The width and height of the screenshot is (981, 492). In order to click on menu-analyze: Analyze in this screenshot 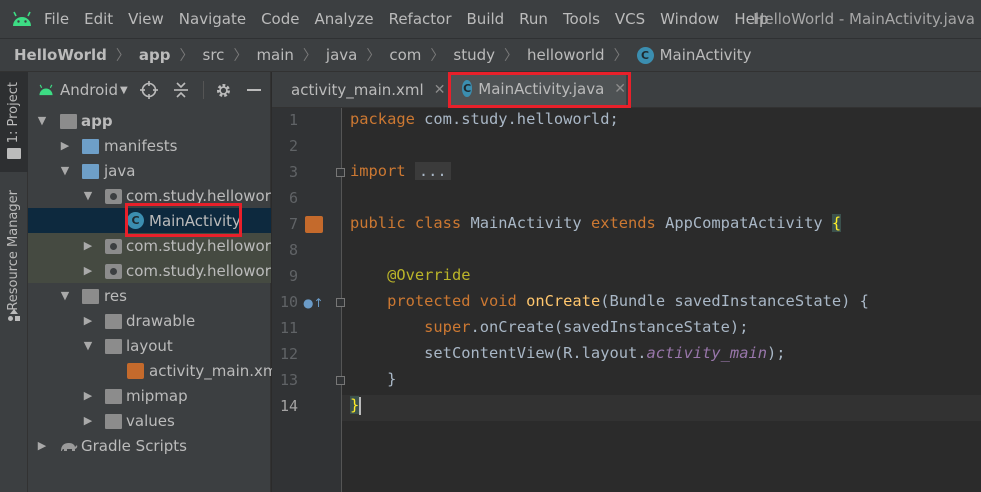, I will do `click(343, 19)`.